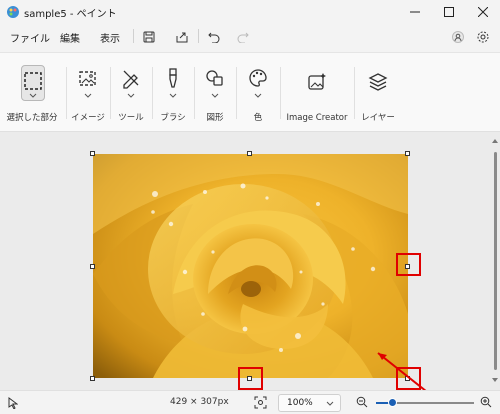  Describe the element at coordinates (13, 12) in the screenshot. I see `paint-app-icon` at that location.